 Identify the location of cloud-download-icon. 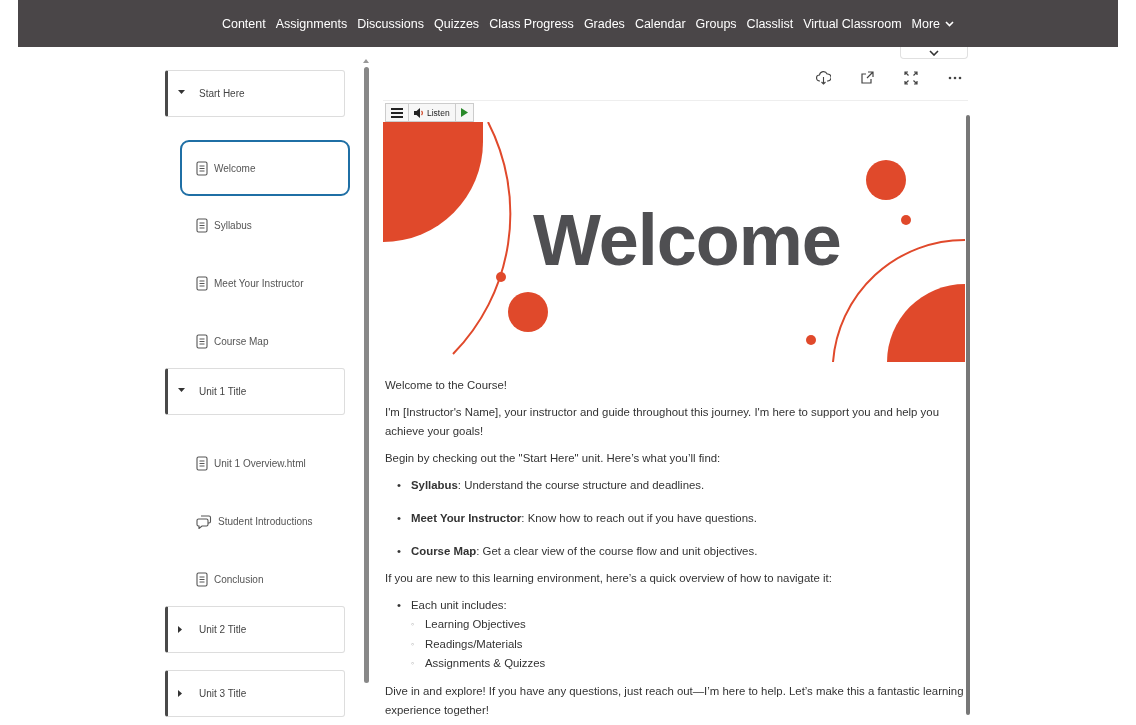
(823, 77).